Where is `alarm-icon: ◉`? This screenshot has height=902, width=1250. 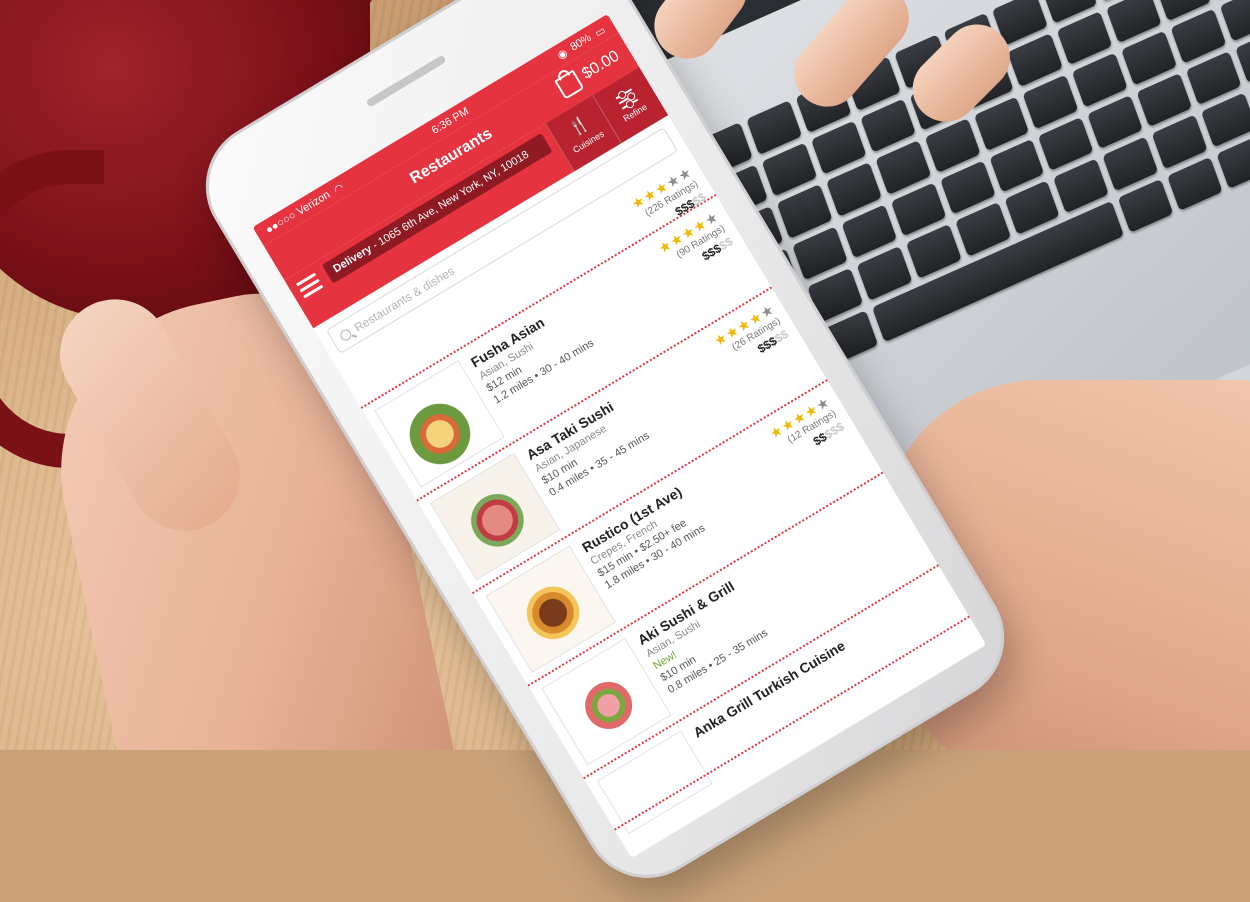
alarm-icon: ◉ is located at coordinates (562, 54).